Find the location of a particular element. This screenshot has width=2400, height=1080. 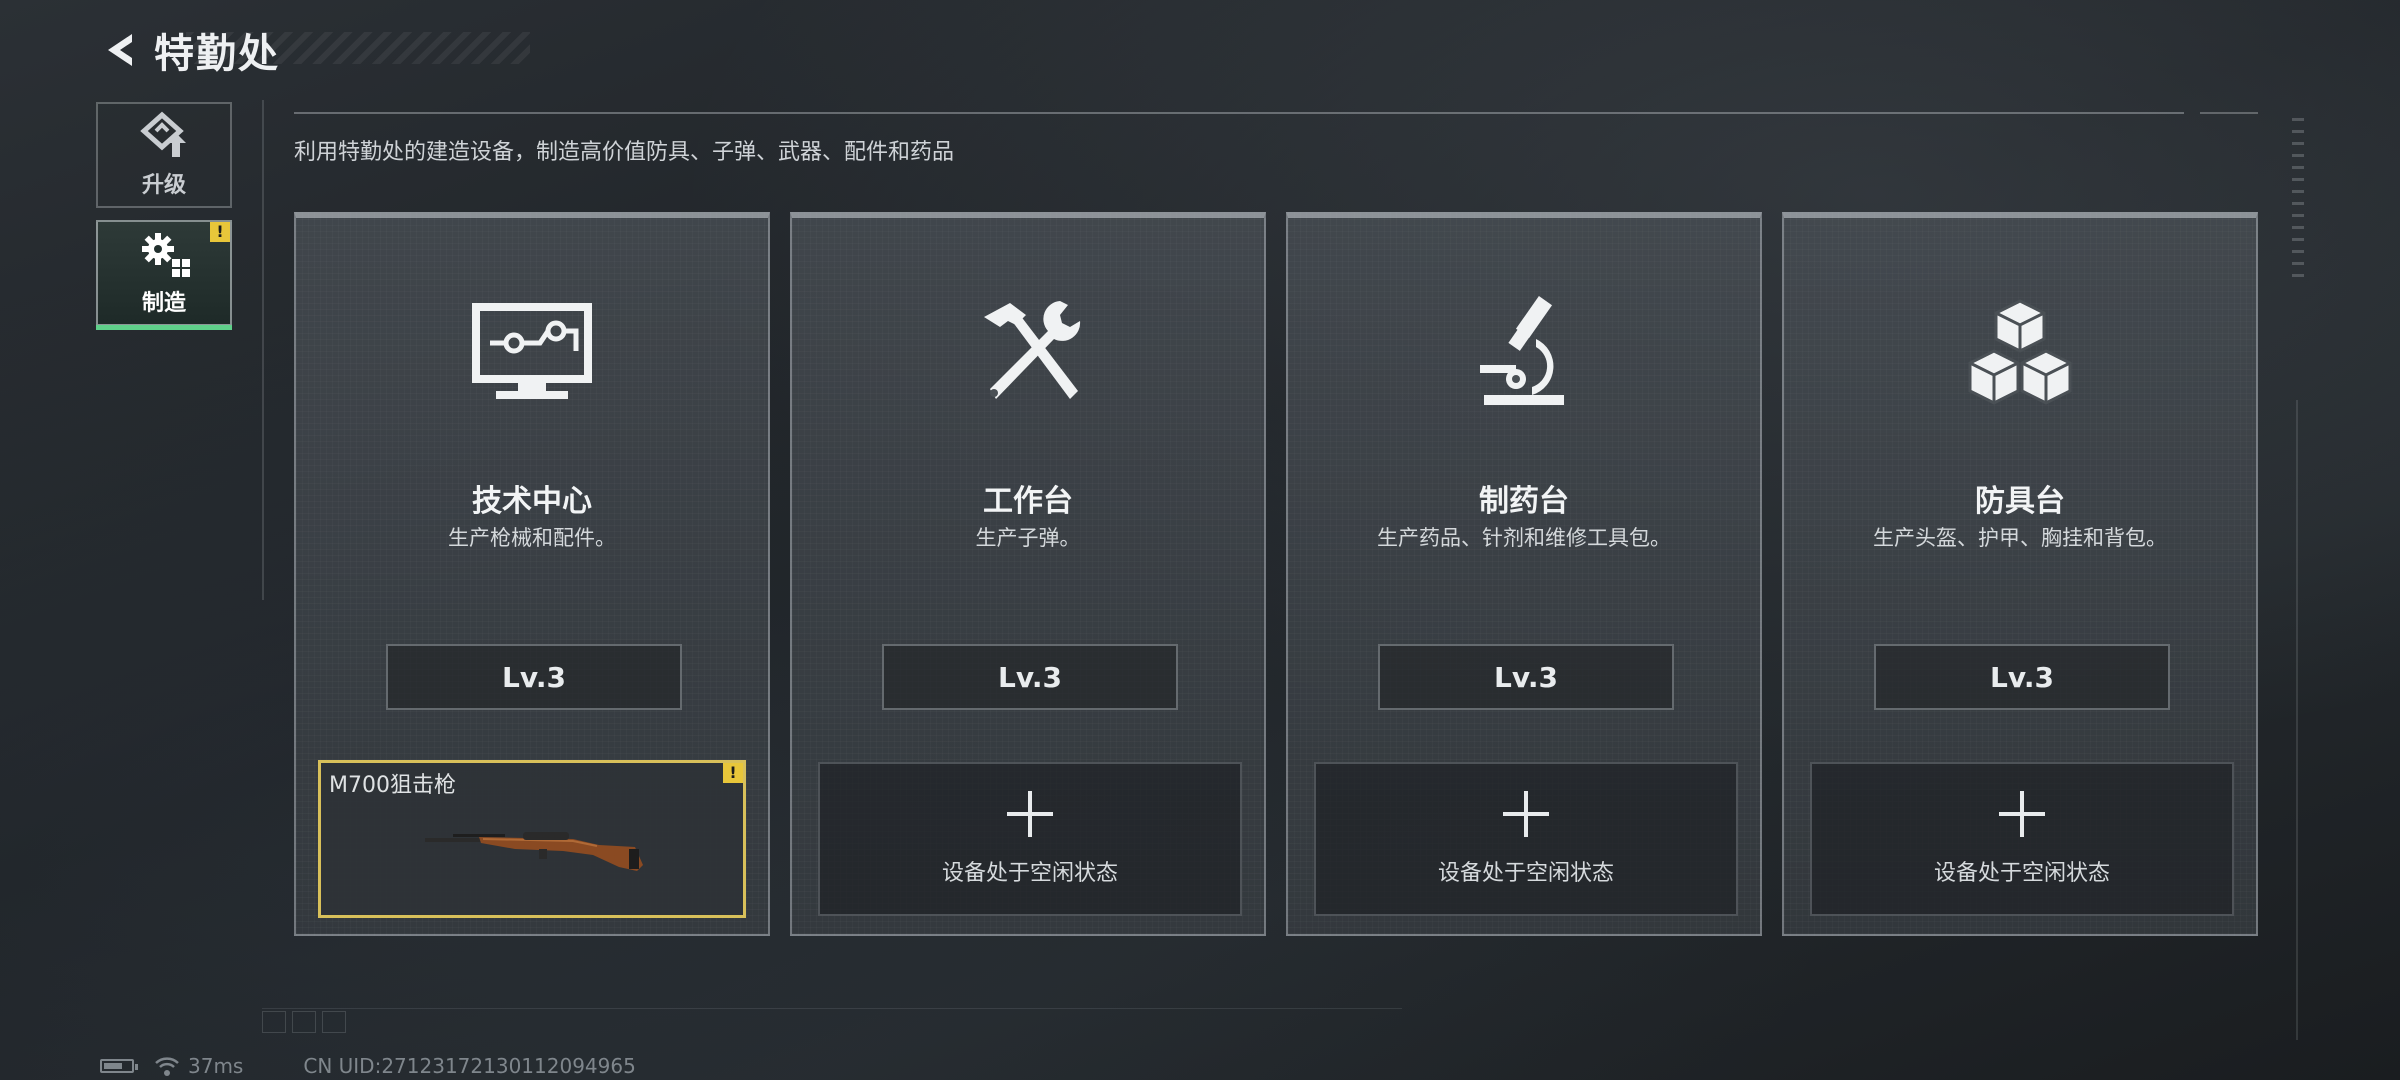

user-uid: CN UID:27123172130112094965 is located at coordinates (469, 1066).